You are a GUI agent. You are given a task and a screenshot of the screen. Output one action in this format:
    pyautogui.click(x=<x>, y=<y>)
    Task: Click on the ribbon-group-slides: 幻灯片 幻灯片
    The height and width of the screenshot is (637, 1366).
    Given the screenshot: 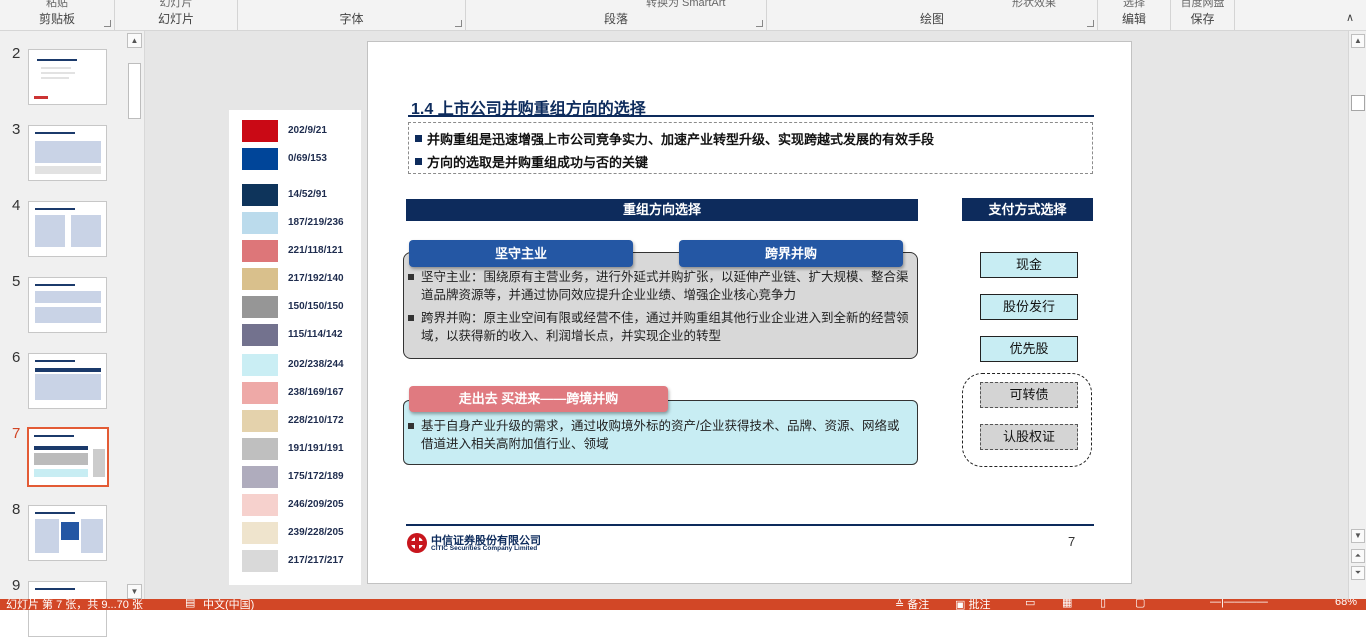 What is the action you would take?
    pyautogui.click(x=176, y=15)
    